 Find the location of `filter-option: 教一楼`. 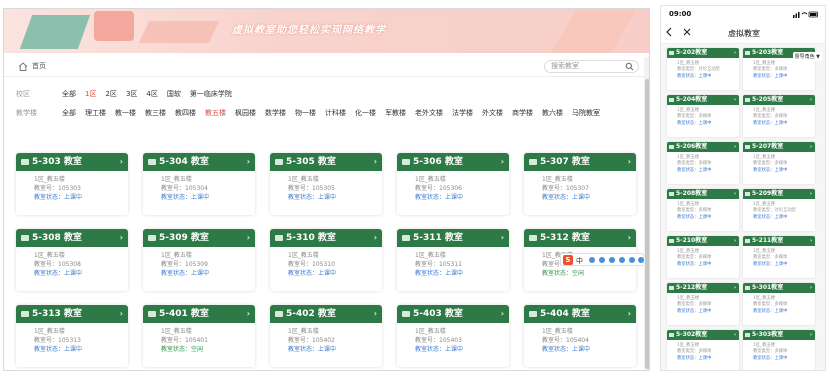

filter-option: 教一楼 is located at coordinates (125, 113).